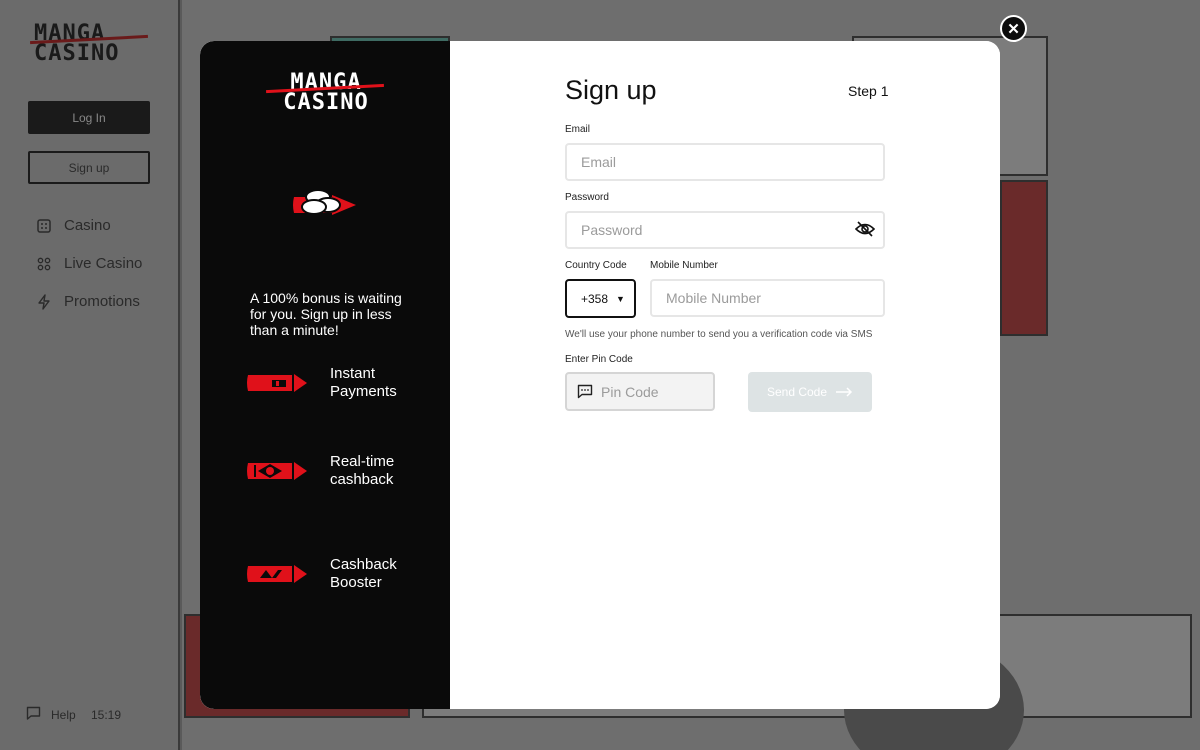 The image size is (1200, 750). What do you see at coordinates (611, 90) in the screenshot?
I see `page-title: Sign up` at bounding box center [611, 90].